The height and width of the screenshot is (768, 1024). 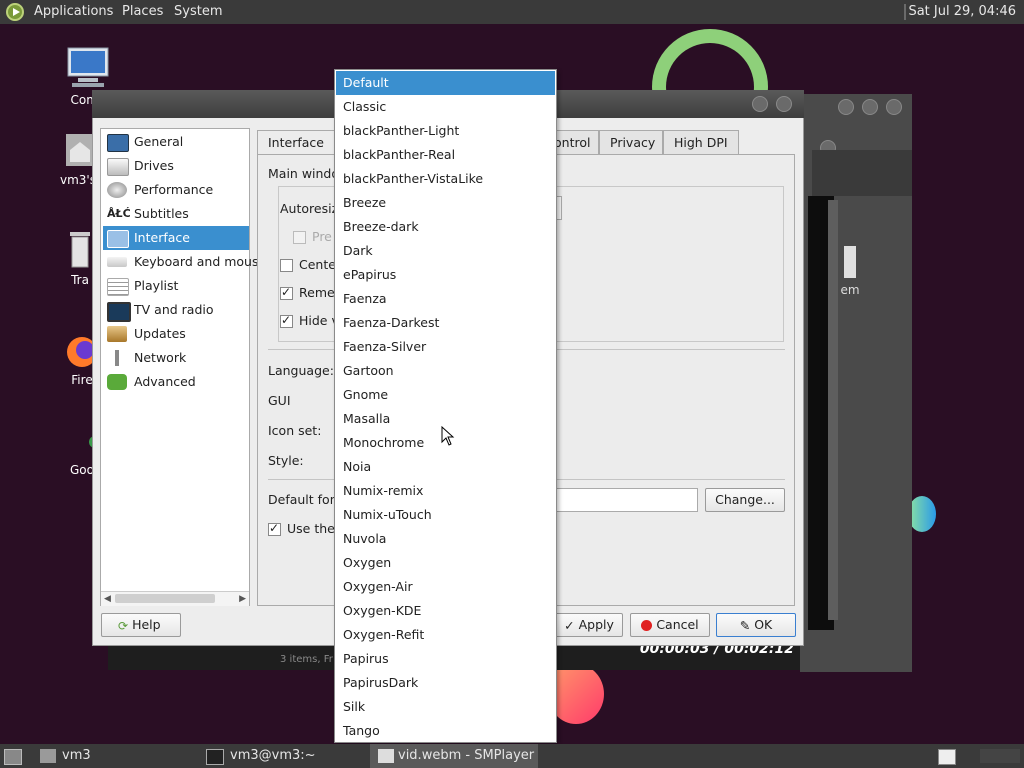 I want to click on status-items-text: 3 items, Fr, so click(x=306, y=659).